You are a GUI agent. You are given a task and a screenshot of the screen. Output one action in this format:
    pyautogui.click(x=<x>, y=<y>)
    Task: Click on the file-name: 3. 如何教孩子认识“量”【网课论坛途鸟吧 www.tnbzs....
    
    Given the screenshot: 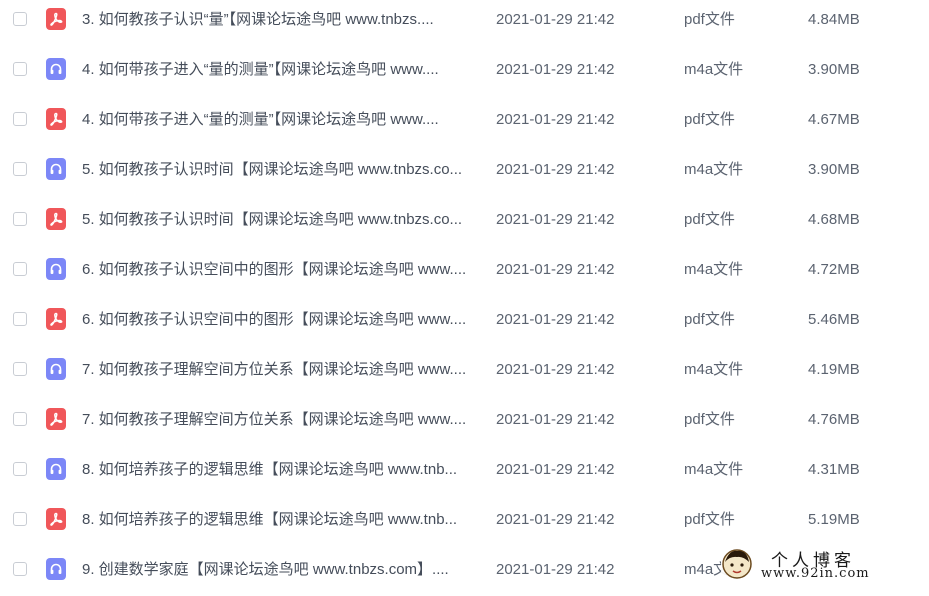 What is the action you would take?
    pyautogui.click(x=278, y=20)
    